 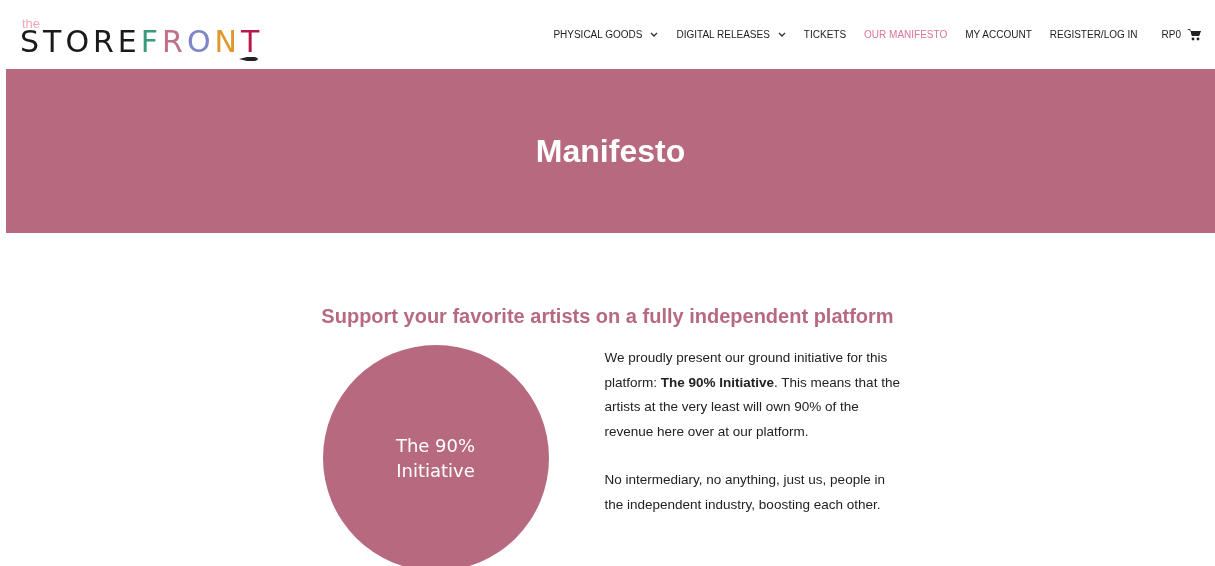 I want to click on body-paragraph: No intermediary, no anything, just us, people in the independent industry, boosting each other., so click(x=745, y=492).